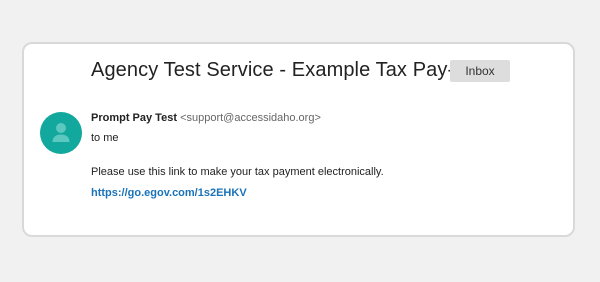 This screenshot has width=600, height=282. Describe the element at coordinates (105, 138) in the screenshot. I see `recipient-line: to me` at that location.